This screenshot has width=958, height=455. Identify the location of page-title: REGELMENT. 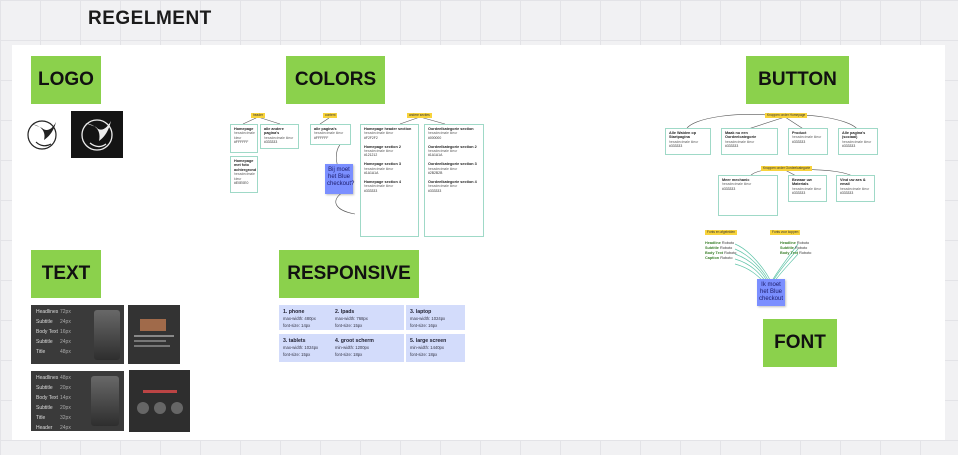
(150, 18).